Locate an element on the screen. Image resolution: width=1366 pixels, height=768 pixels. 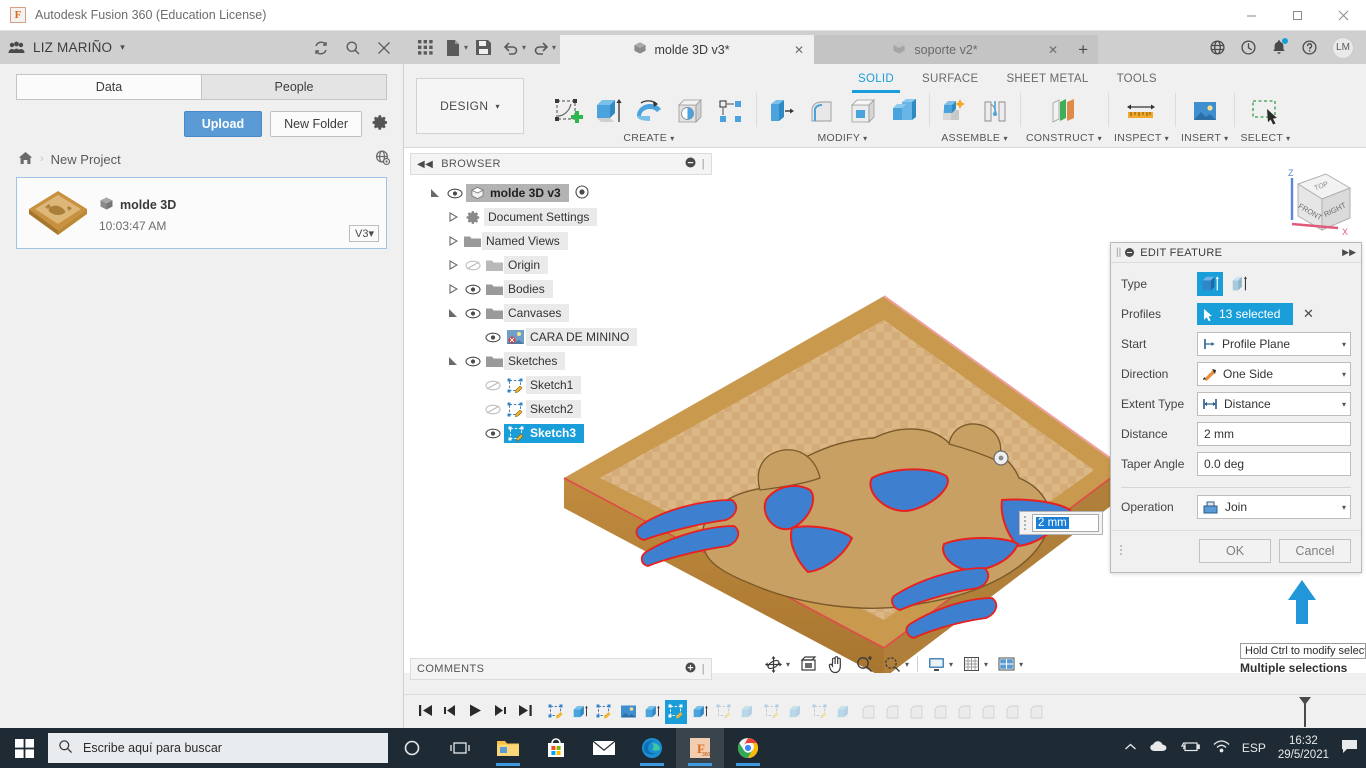
timeline-track is located at coordinates (951, 711).